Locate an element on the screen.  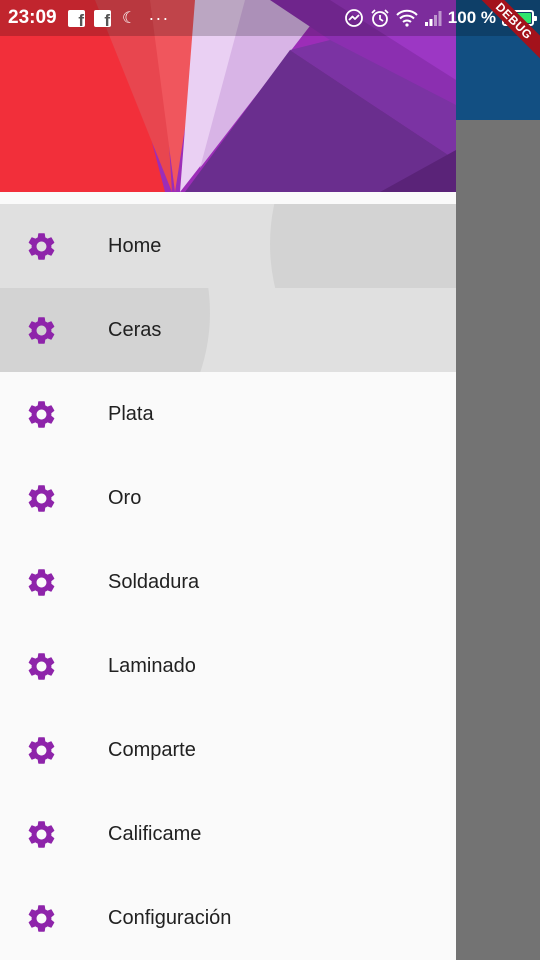
drawer-item-laminado: Laminado is located at coordinates (228, 666).